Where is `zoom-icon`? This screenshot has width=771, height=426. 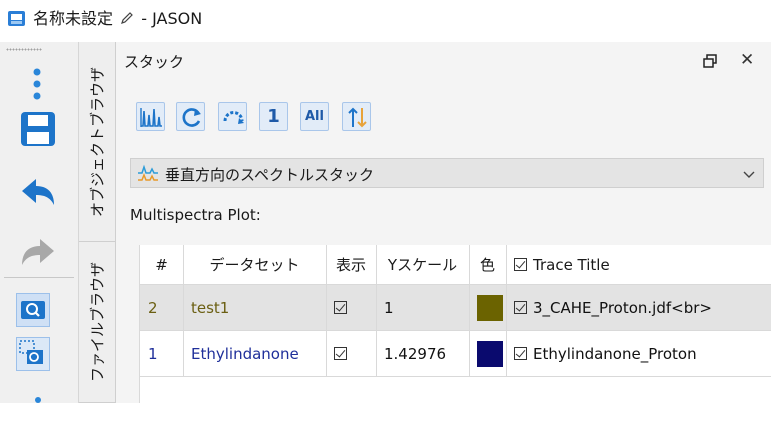 zoom-icon is located at coordinates (33, 310).